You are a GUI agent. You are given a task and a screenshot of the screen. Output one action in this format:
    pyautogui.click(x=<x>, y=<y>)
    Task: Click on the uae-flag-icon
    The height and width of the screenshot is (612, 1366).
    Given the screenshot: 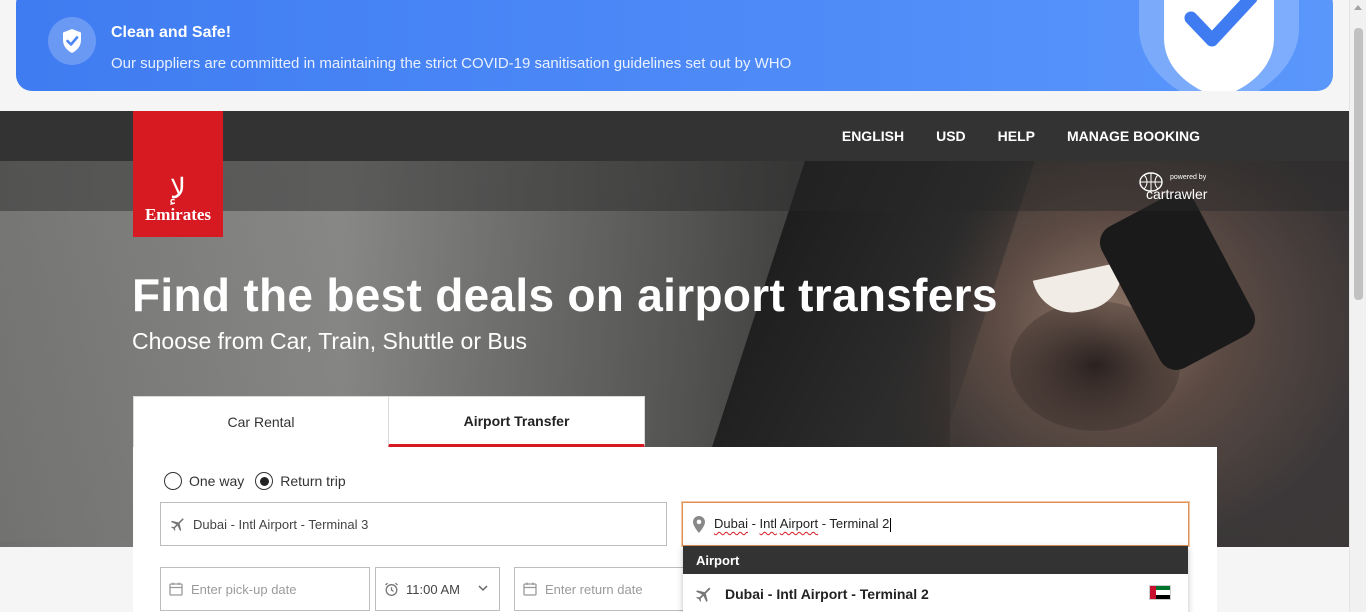 What is the action you would take?
    pyautogui.click(x=1160, y=592)
    